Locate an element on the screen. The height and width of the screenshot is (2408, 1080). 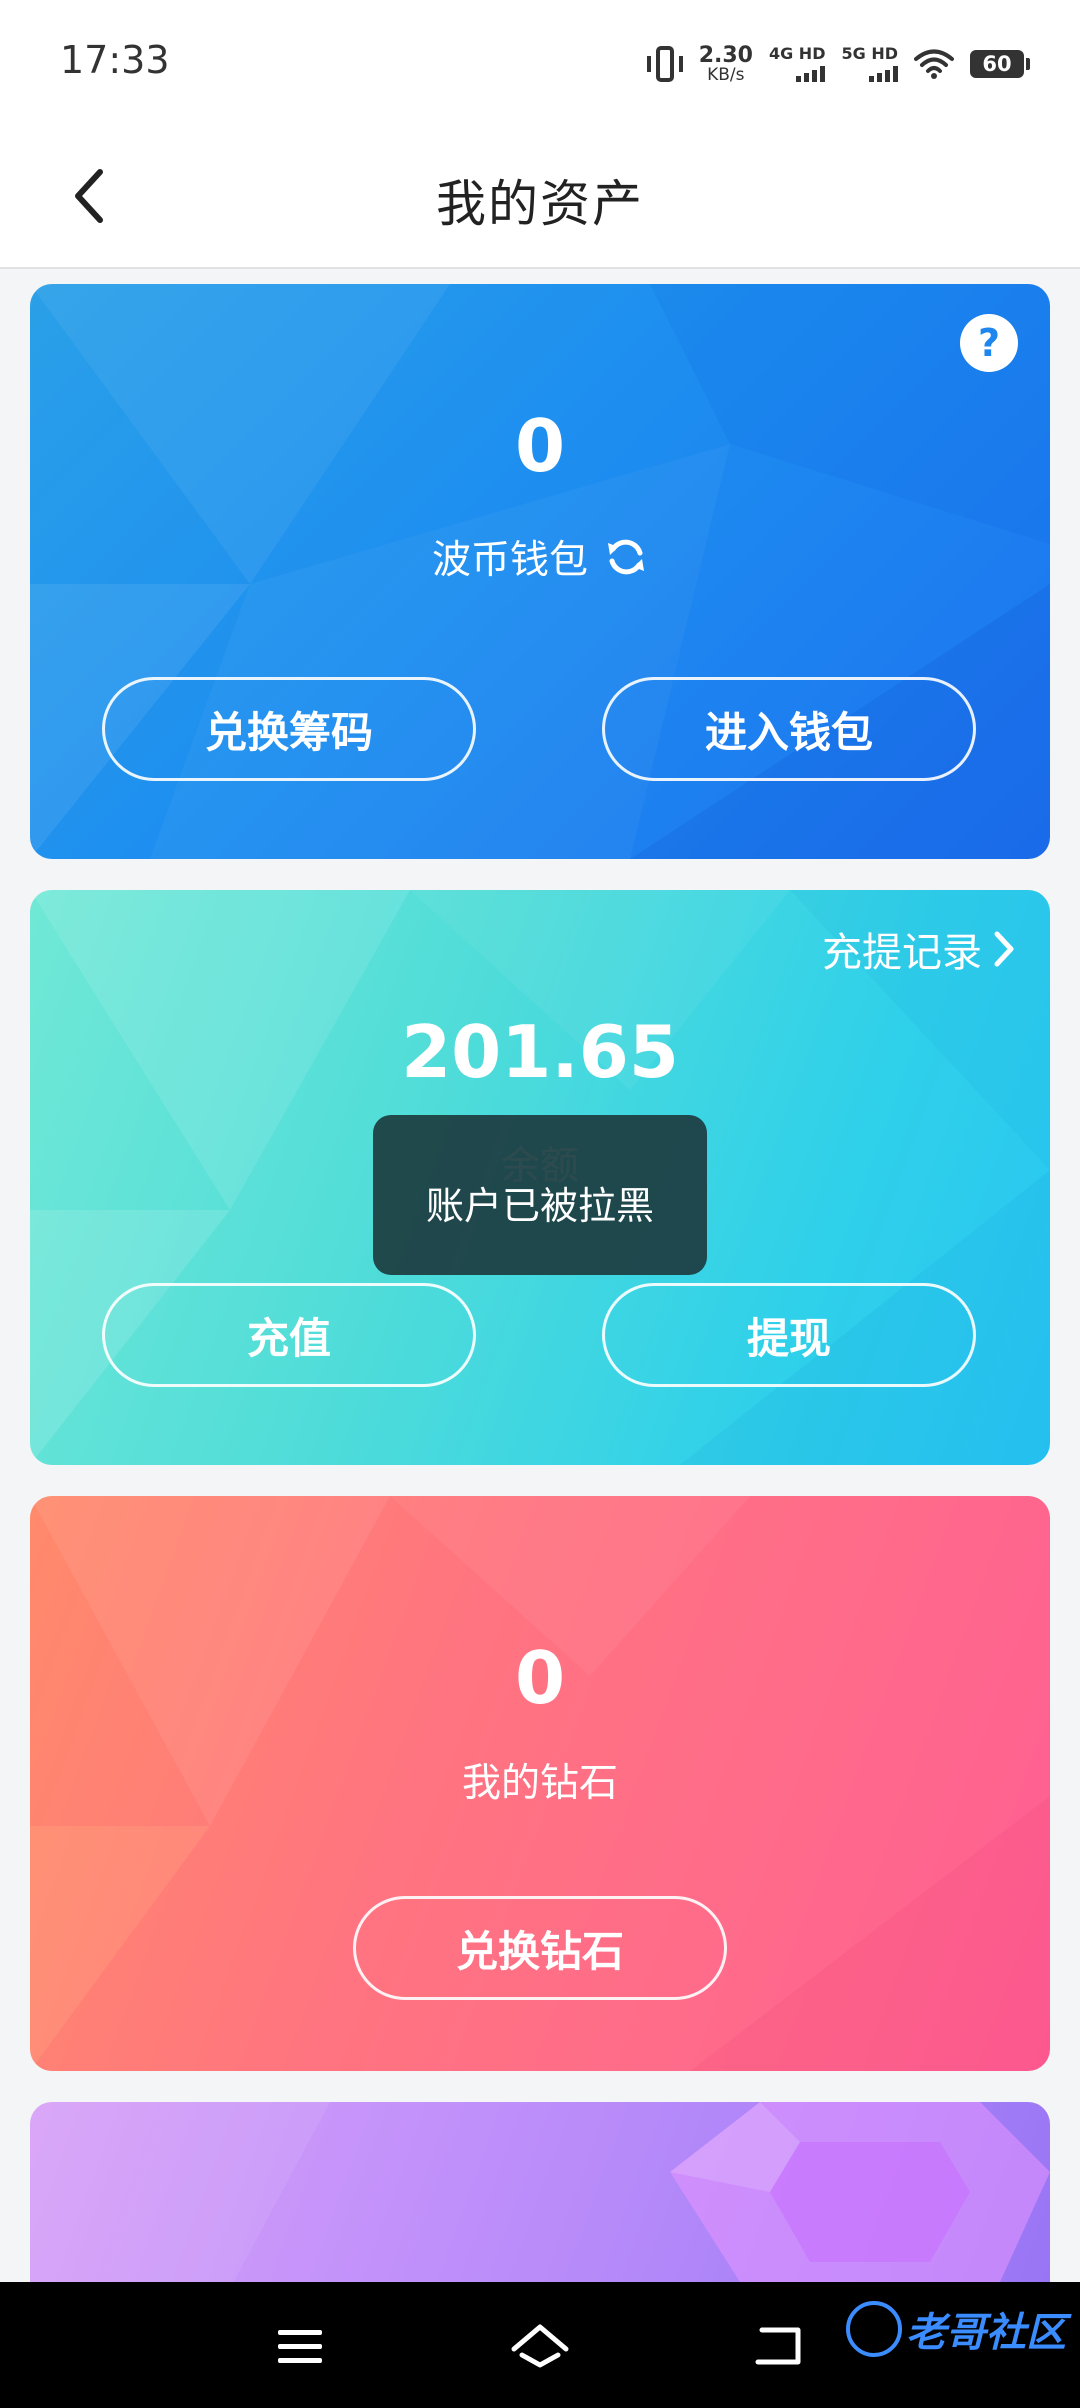
signal-5g: 5G HD is located at coordinates (869, 64).